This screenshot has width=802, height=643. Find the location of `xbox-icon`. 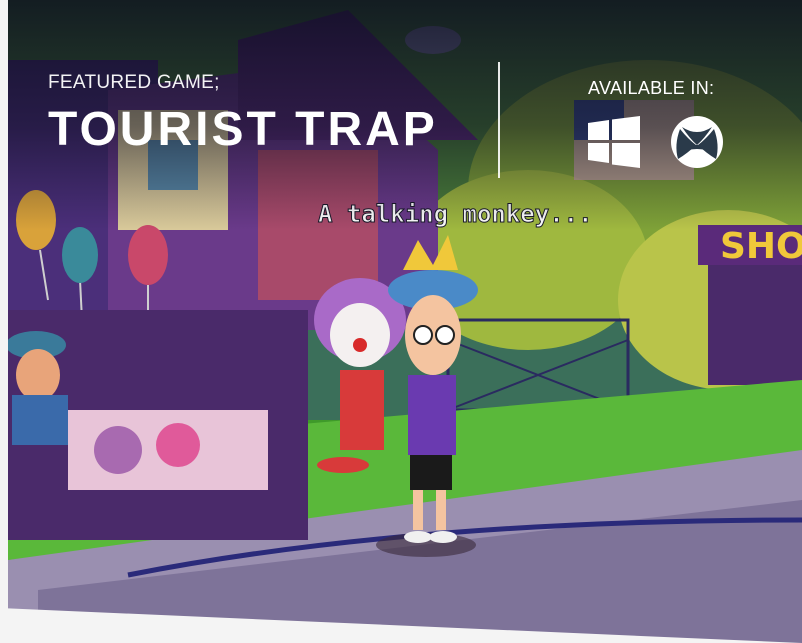

xbox-icon is located at coordinates (697, 142).